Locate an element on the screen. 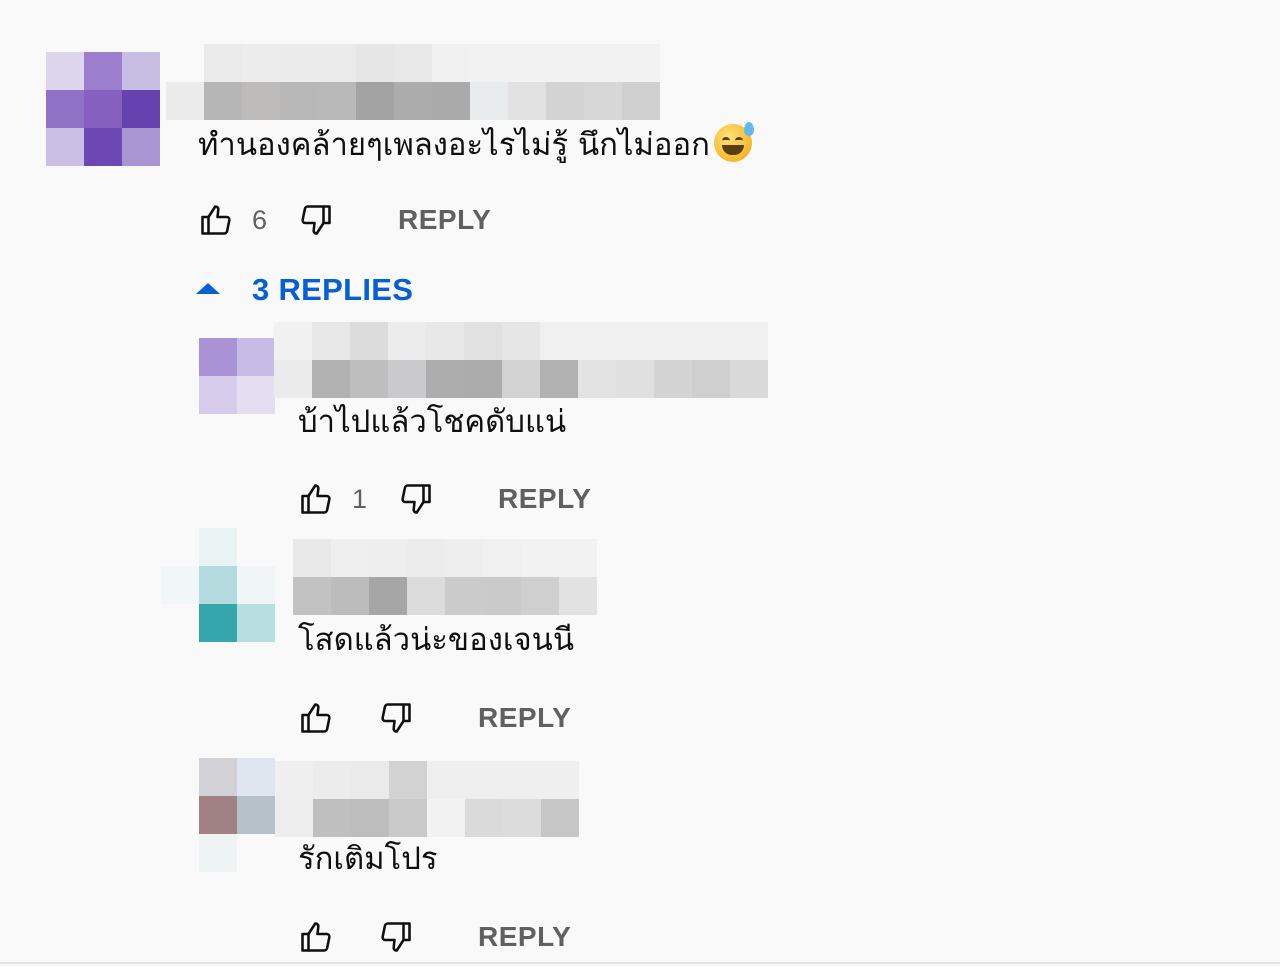 The width and height of the screenshot is (1280, 967). replies-toggle-button: 3 REPLIES is located at coordinates (303, 290).